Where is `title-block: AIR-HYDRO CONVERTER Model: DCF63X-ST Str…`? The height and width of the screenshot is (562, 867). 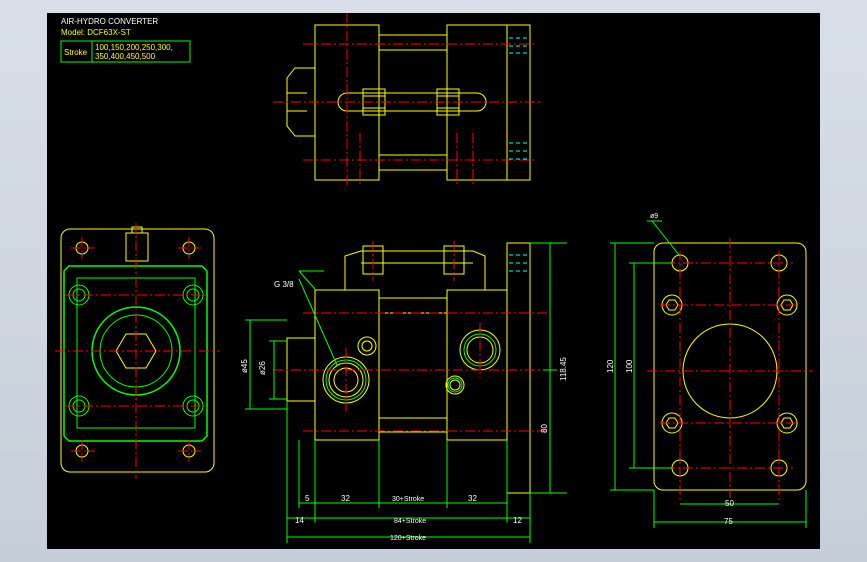
title-block: AIR-HYDRO CONVERTER Model: DCF63X-ST Str… is located at coordinates (125, 40).